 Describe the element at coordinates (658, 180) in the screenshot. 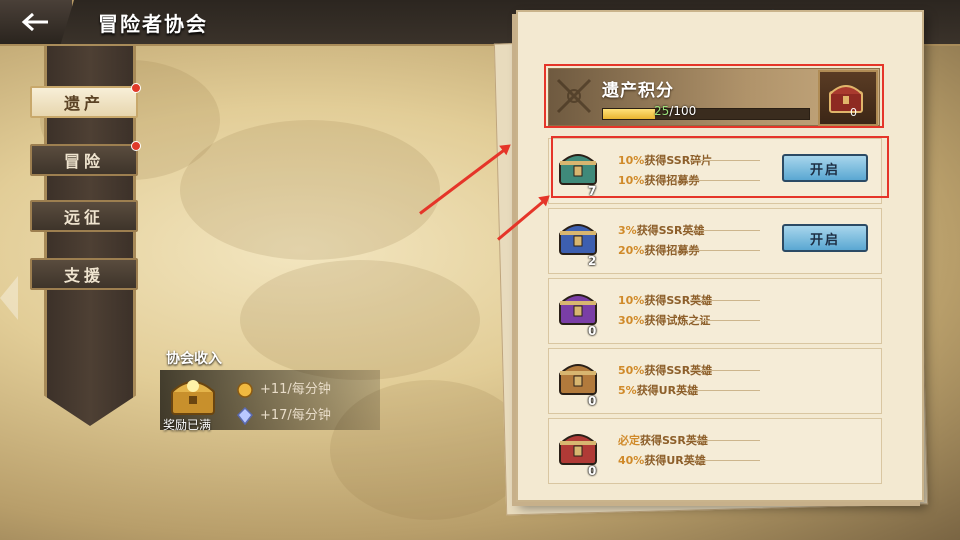

I see `chest-odds-line-2: 10%获得招募券` at that location.